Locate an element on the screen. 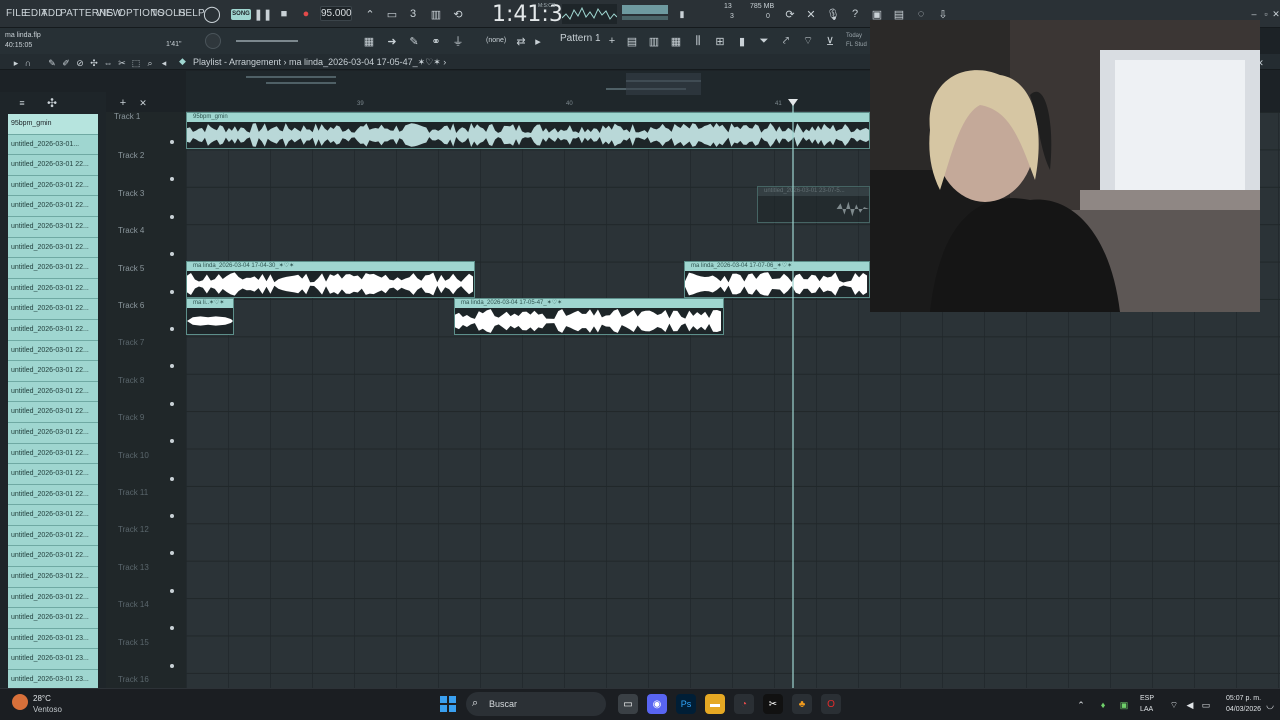 This screenshot has width=1280, height=720. language-line1: ESP is located at coordinates (1147, 698).